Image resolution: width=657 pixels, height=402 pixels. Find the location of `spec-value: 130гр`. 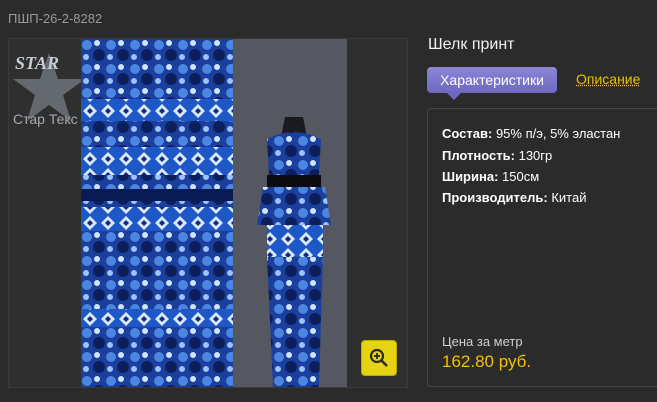

spec-value: 130гр is located at coordinates (535, 155).